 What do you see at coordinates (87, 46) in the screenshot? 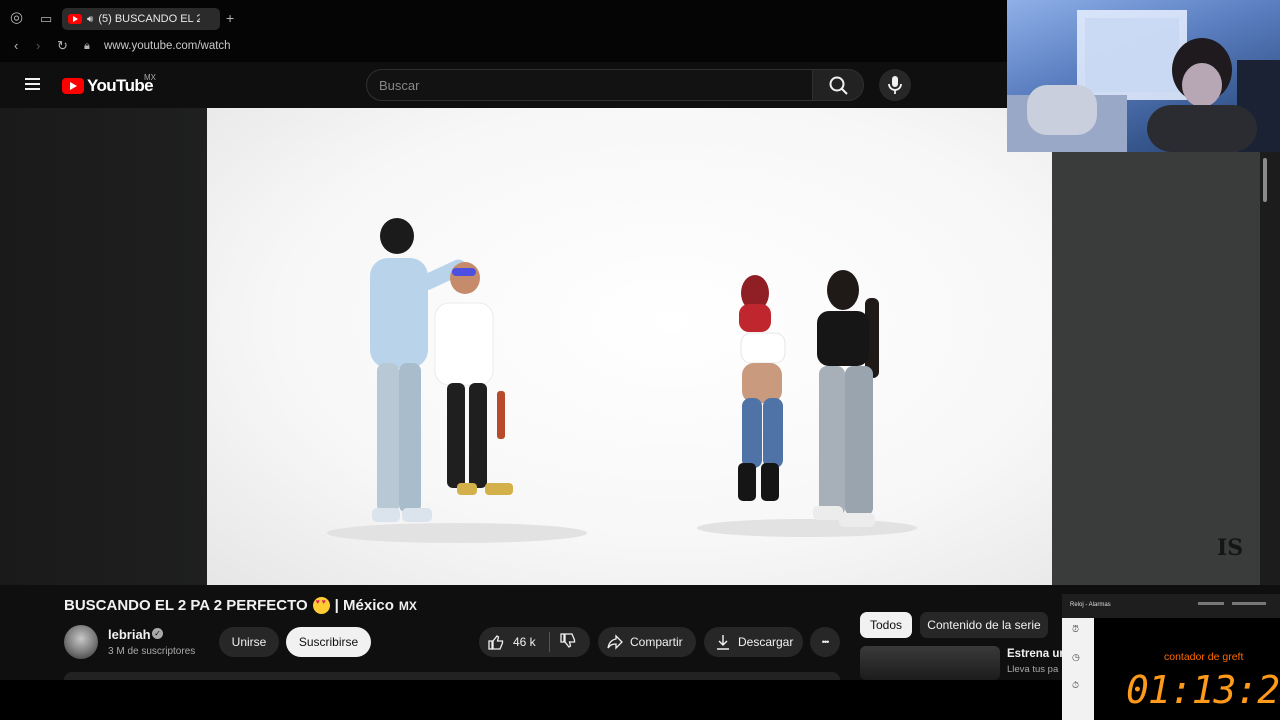
I see `lock-icon: 🔒︎` at bounding box center [87, 46].